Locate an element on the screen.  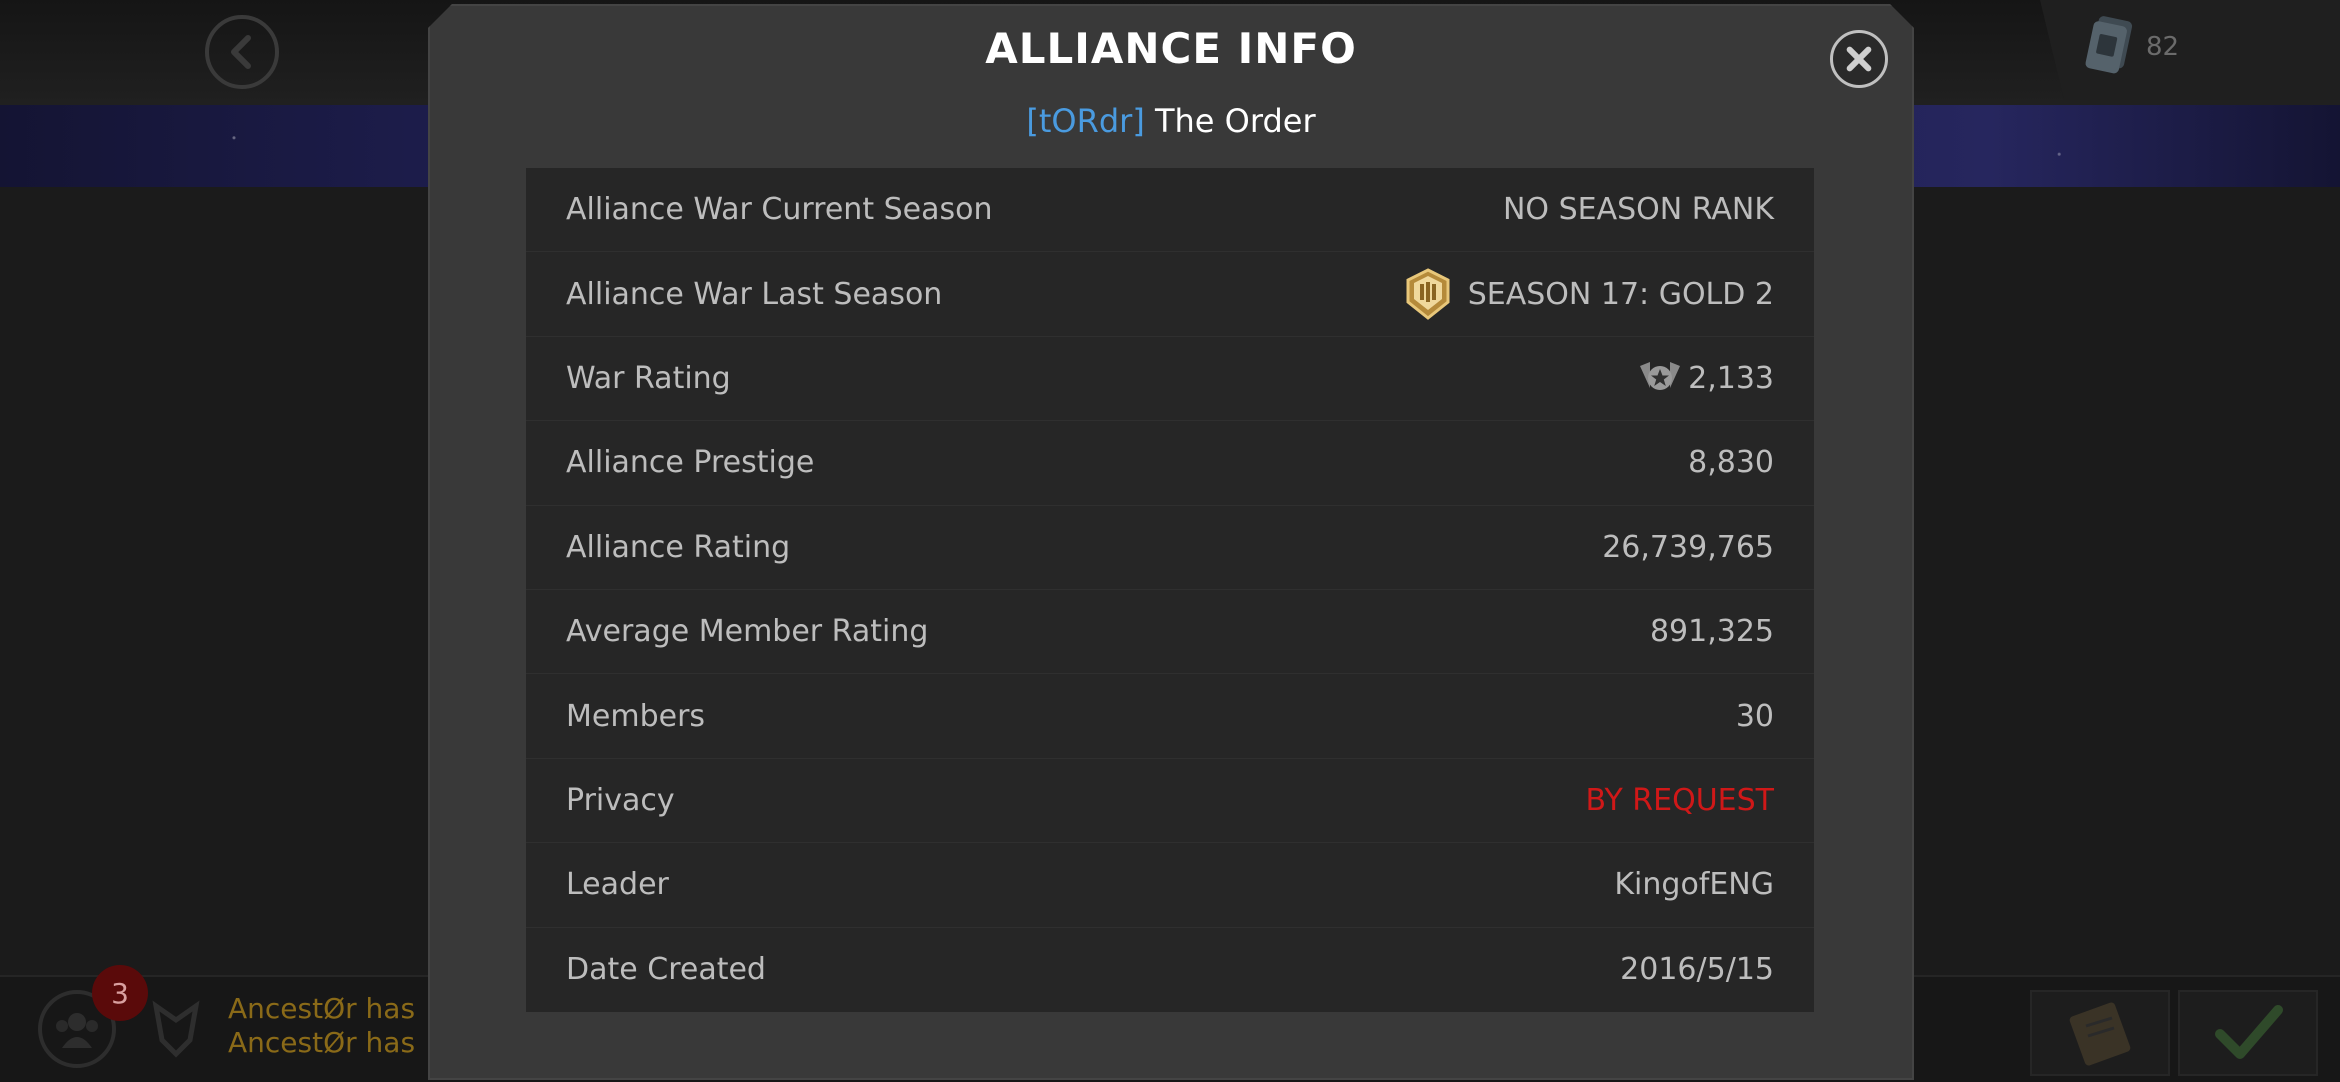
row-value: BY REQUEST is located at coordinates (1680, 800).